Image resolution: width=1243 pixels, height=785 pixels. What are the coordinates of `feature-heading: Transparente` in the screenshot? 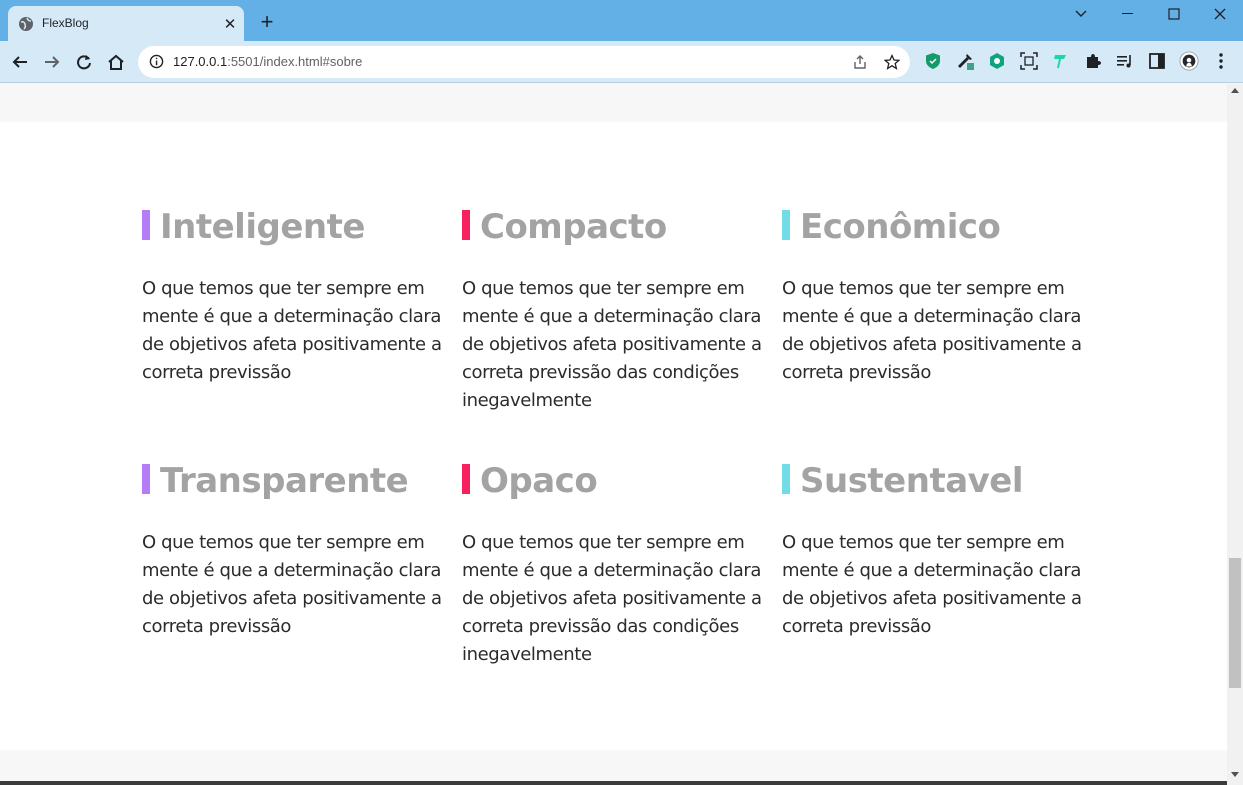 It's located at (297, 482).